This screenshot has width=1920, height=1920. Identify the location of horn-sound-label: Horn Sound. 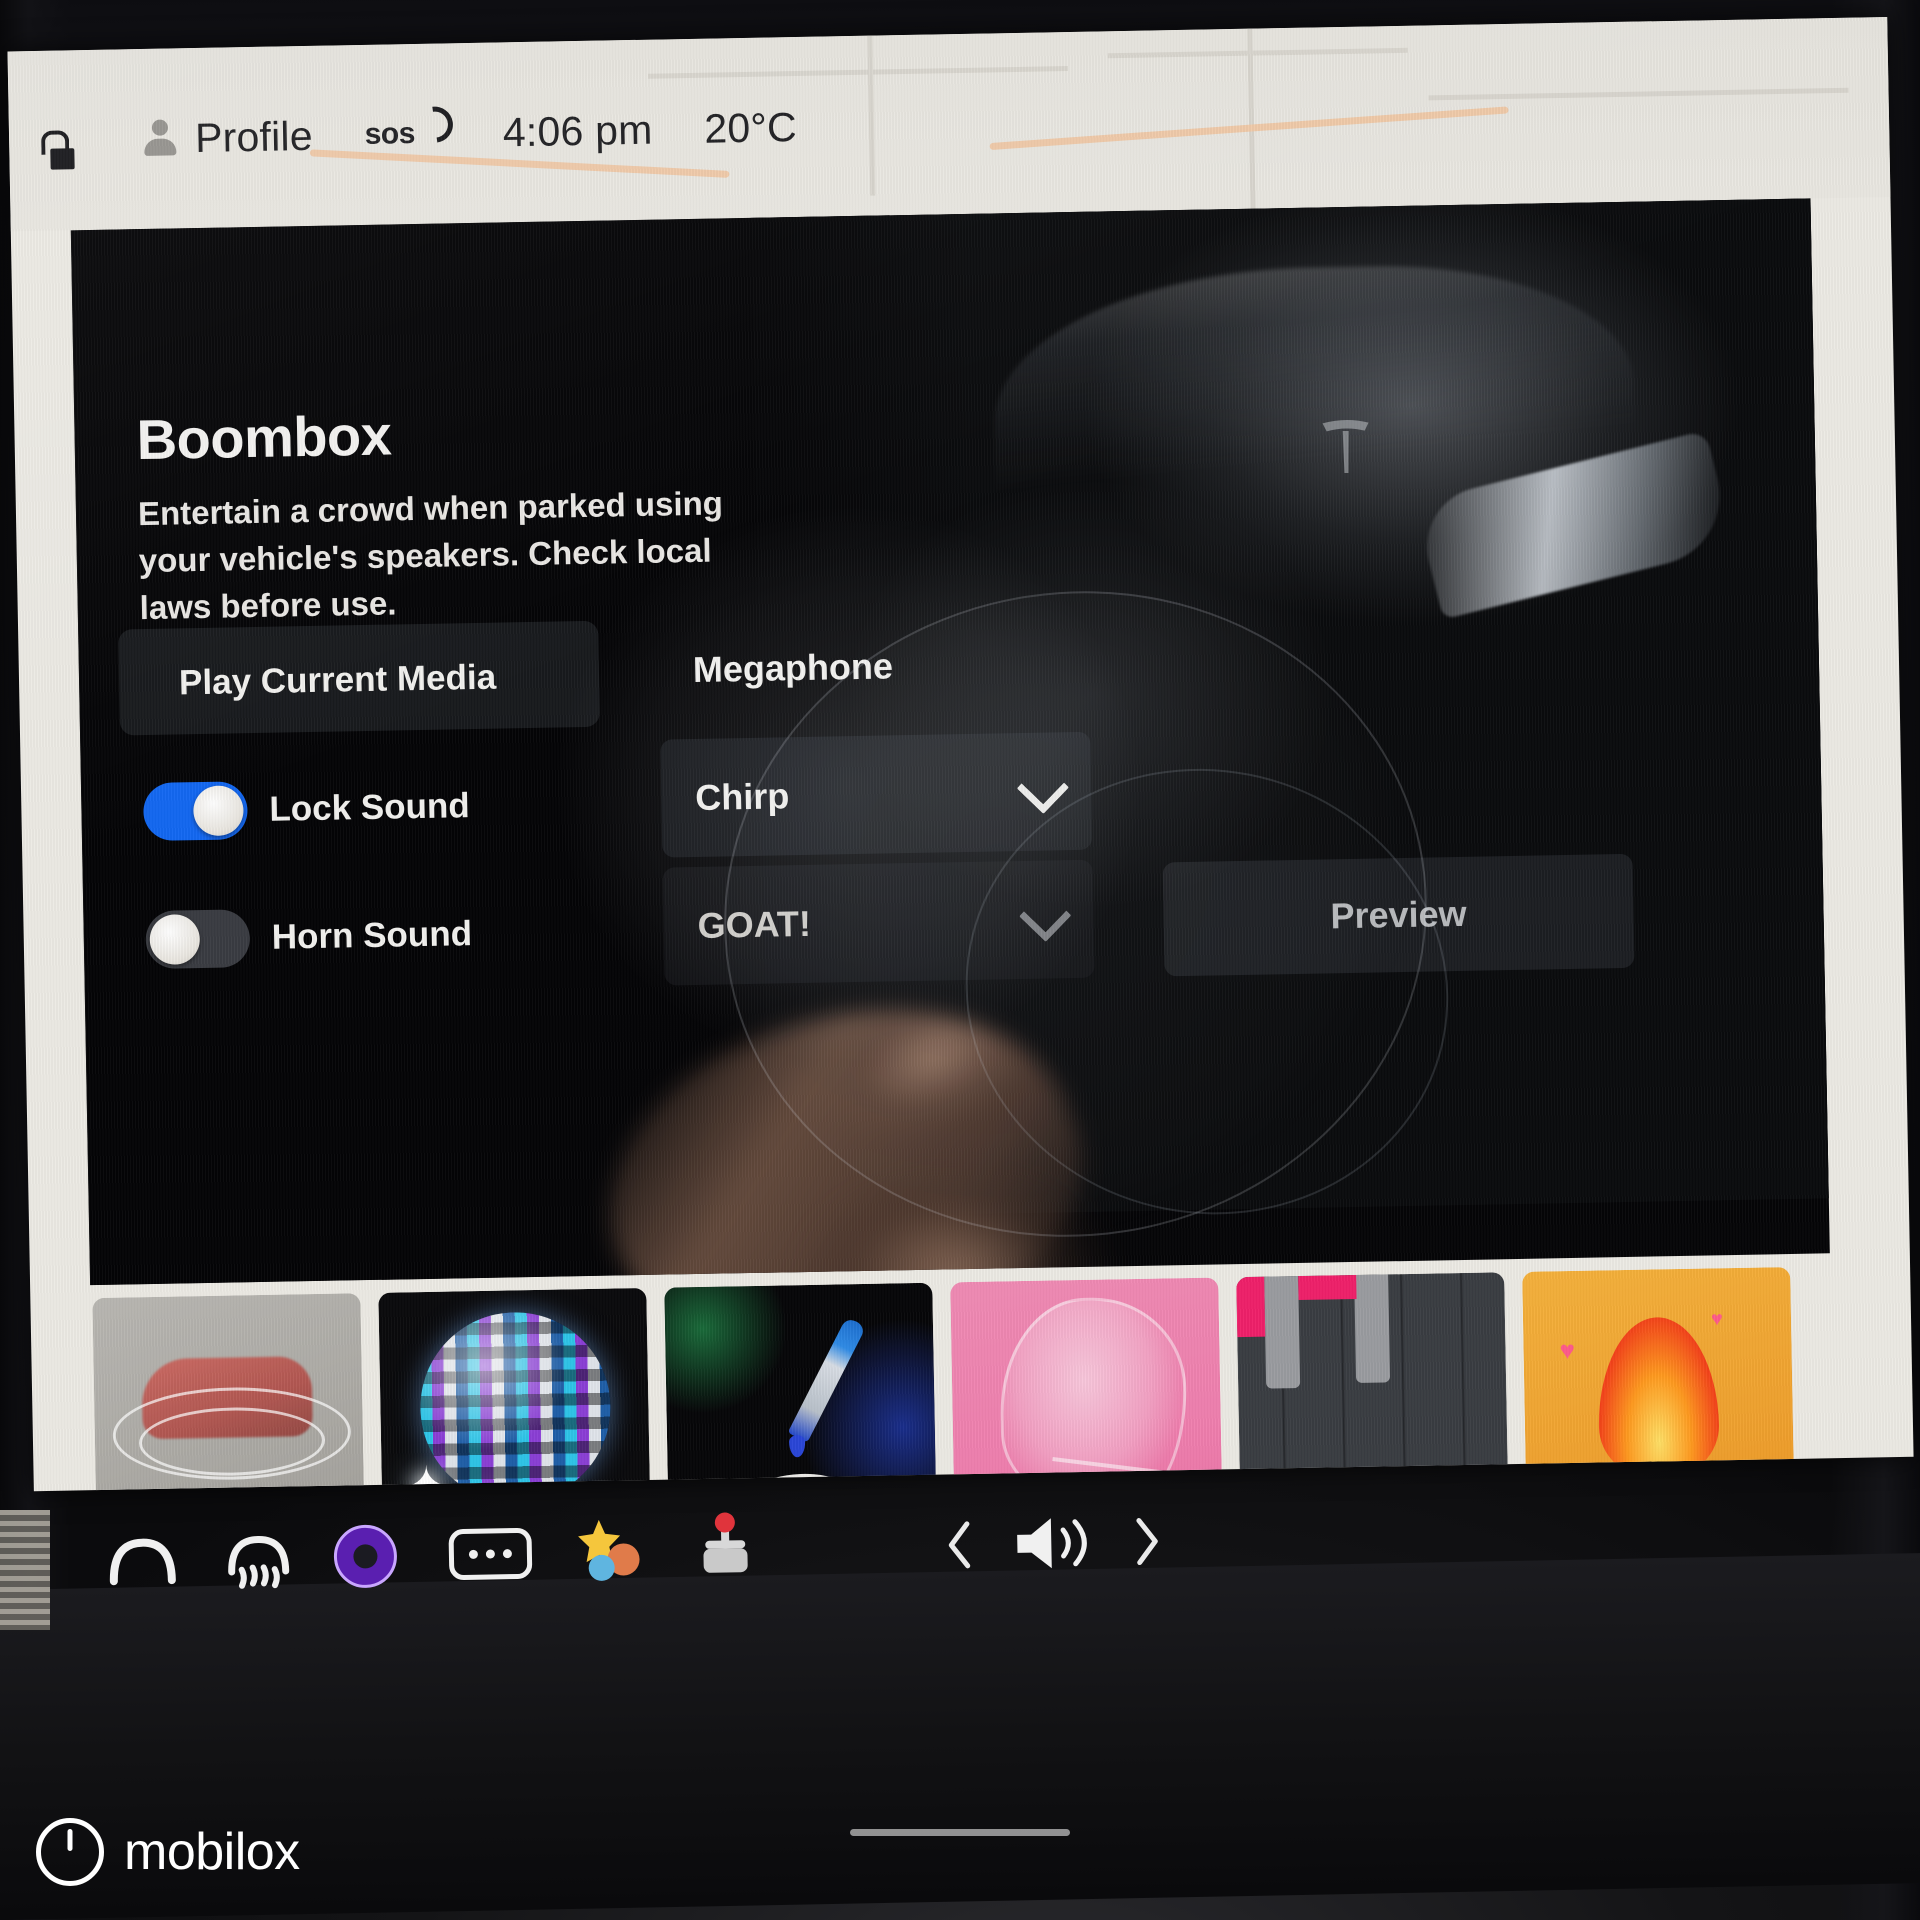
(372, 935).